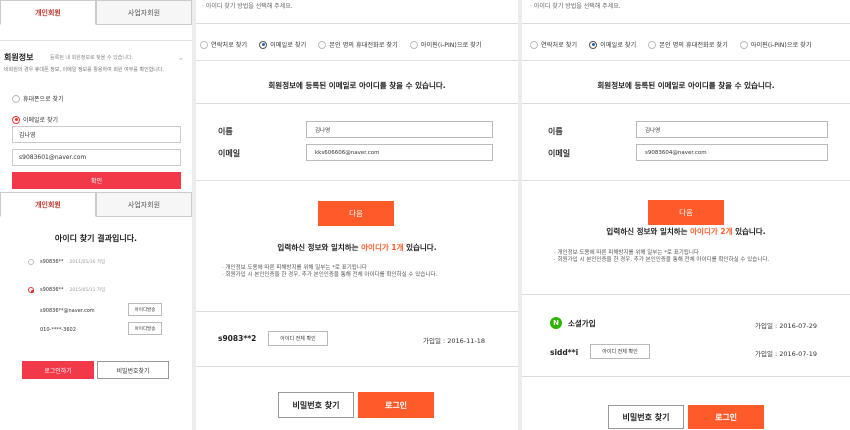 The image size is (850, 430). I want to click on account-option-1: s90836** 2011/05/30 가입, so click(66, 262).